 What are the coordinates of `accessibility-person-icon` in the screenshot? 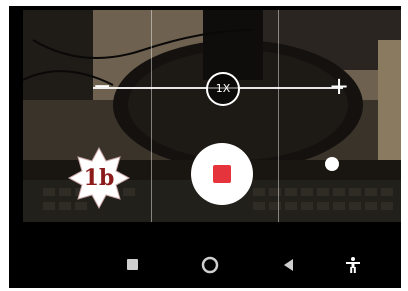 It's located at (353, 265).